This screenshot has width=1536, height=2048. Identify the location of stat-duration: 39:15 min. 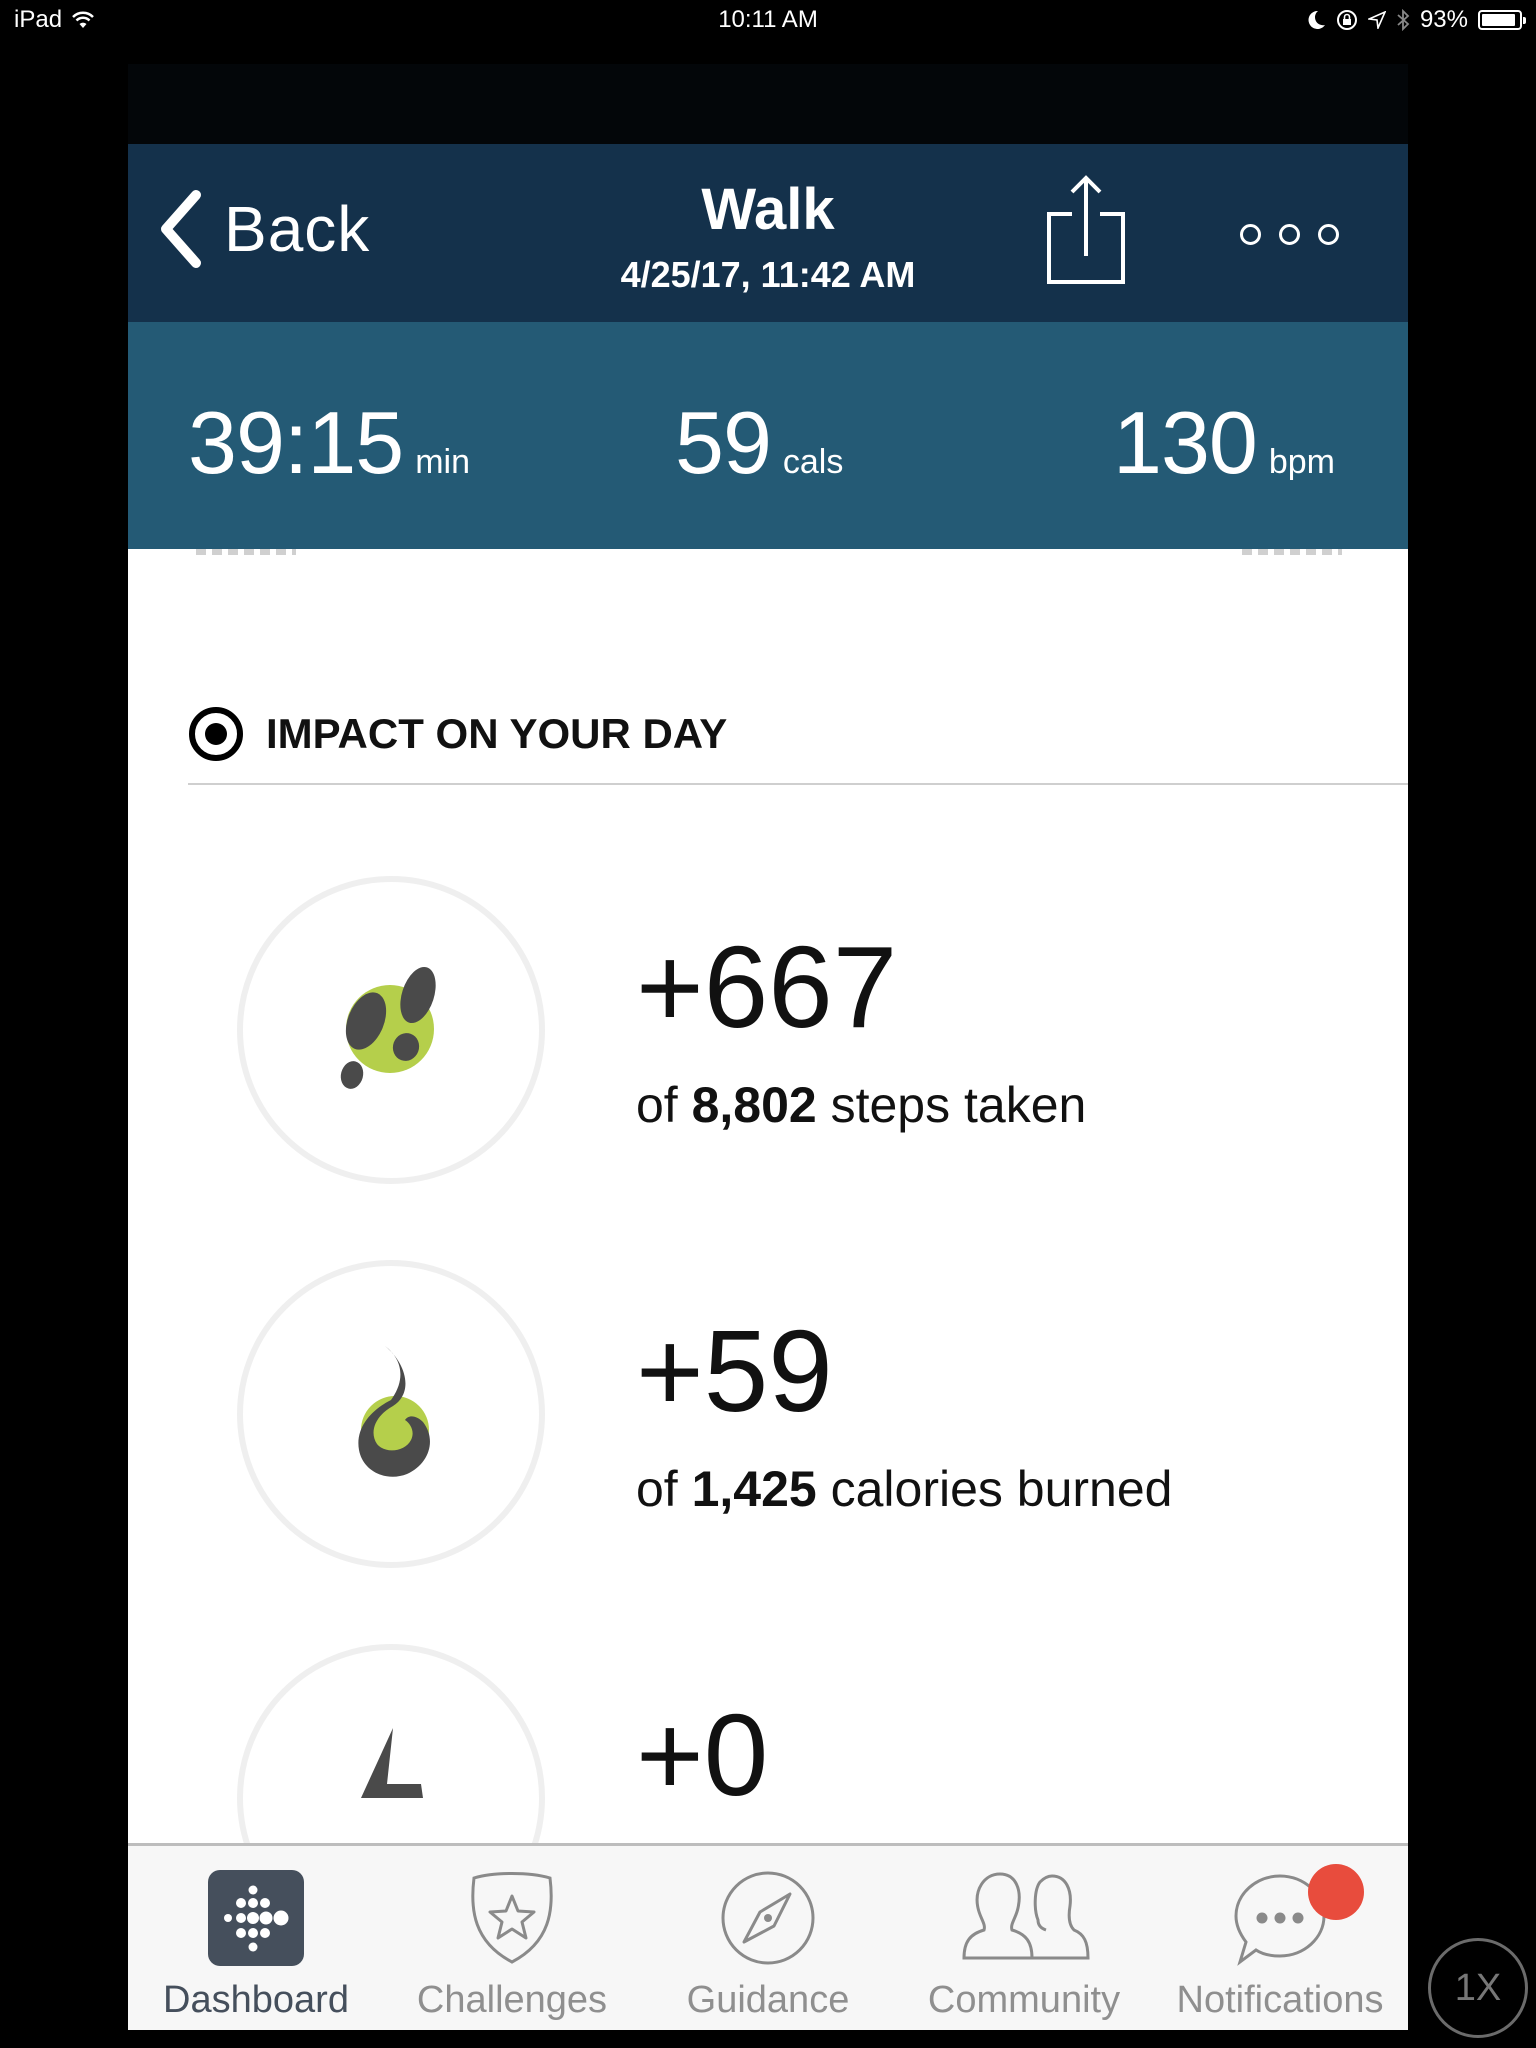
(329, 443).